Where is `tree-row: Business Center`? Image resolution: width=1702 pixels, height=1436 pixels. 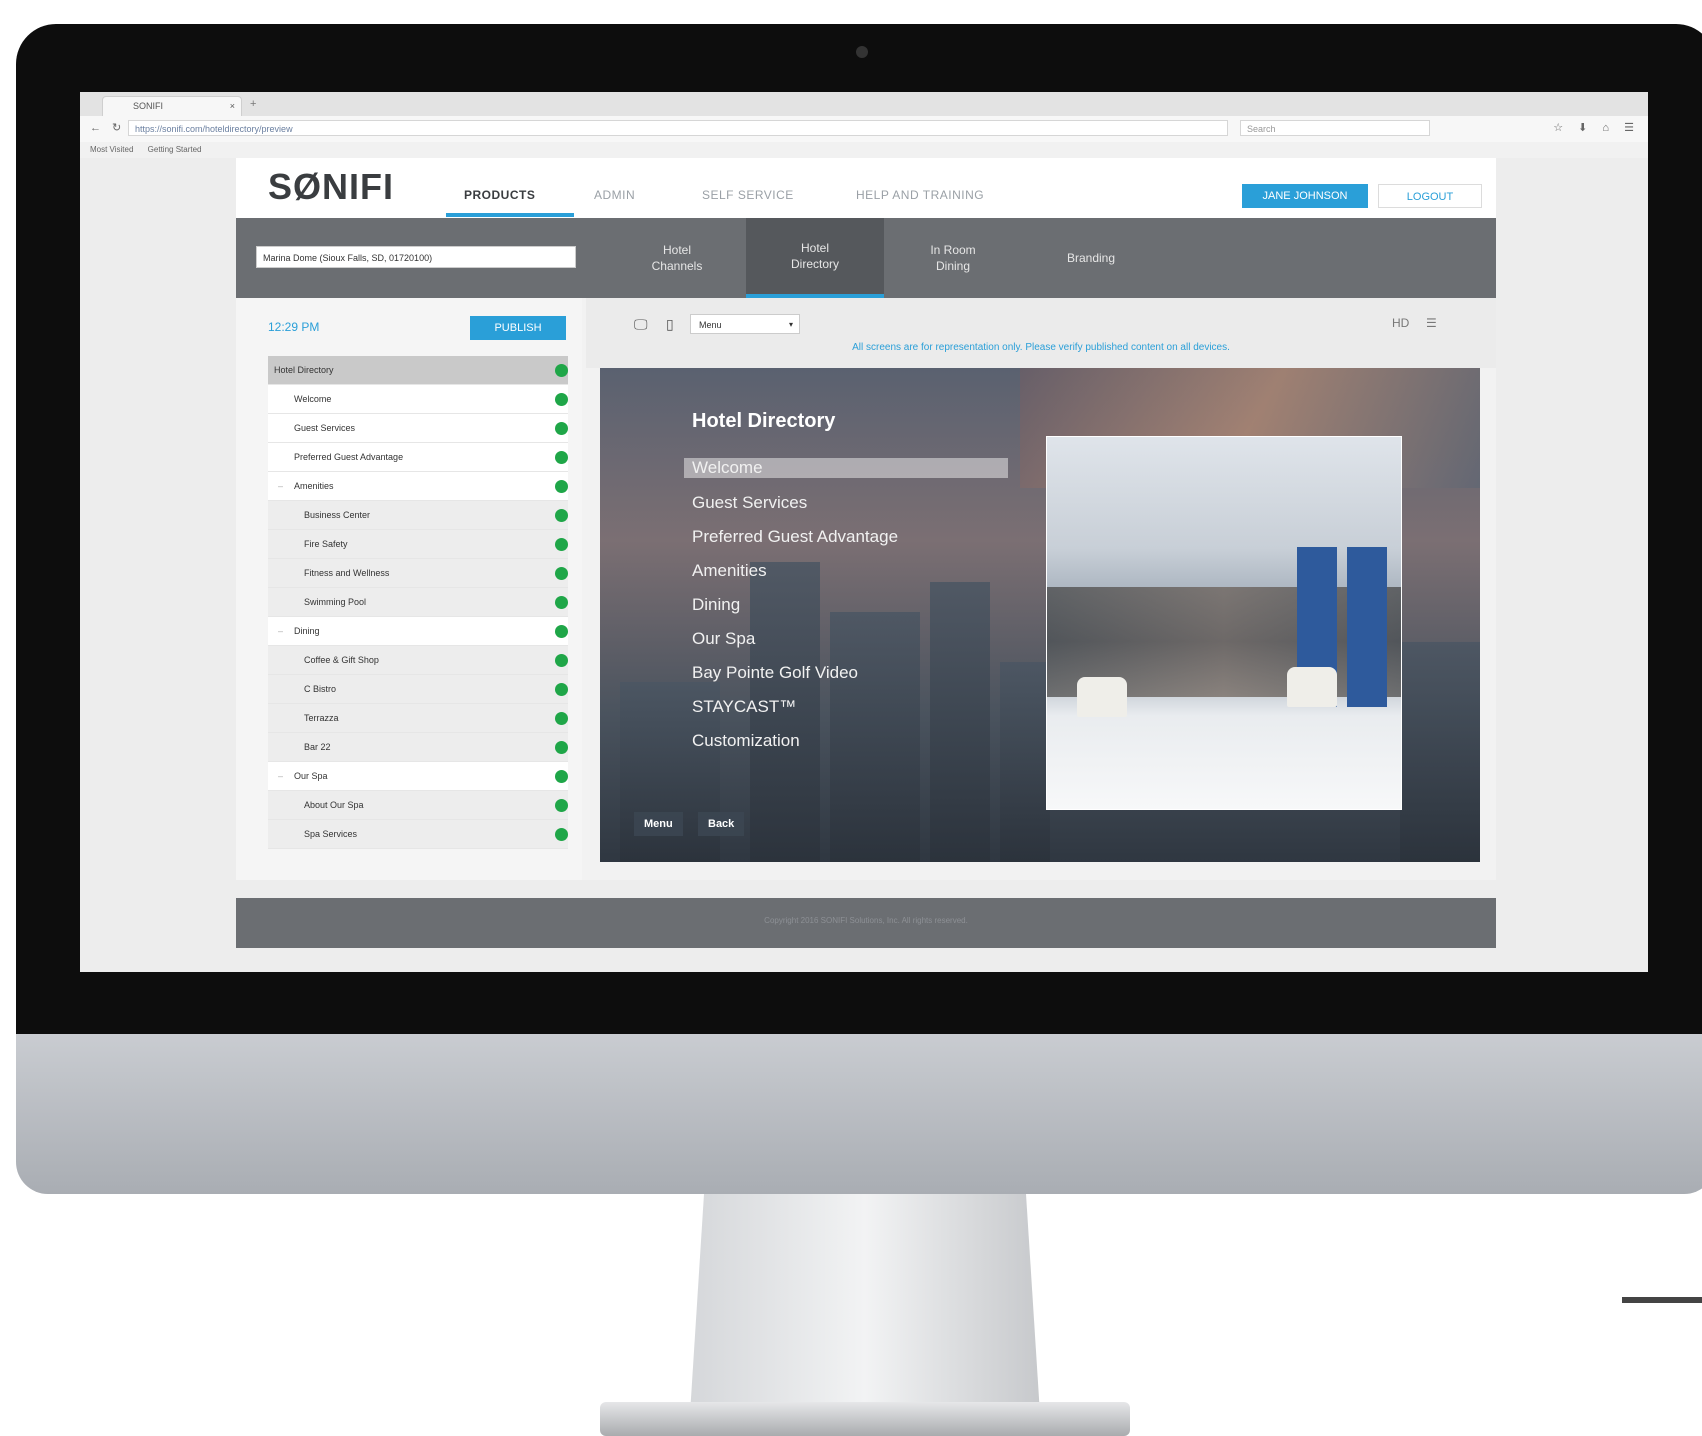 tree-row: Business Center is located at coordinates (418, 515).